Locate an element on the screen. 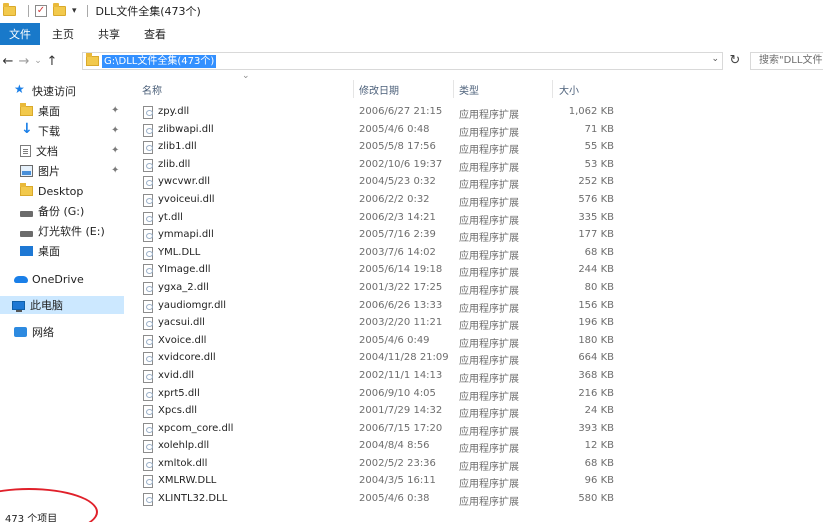  window-title: DLL文件全集(473个) is located at coordinates (148, 11).